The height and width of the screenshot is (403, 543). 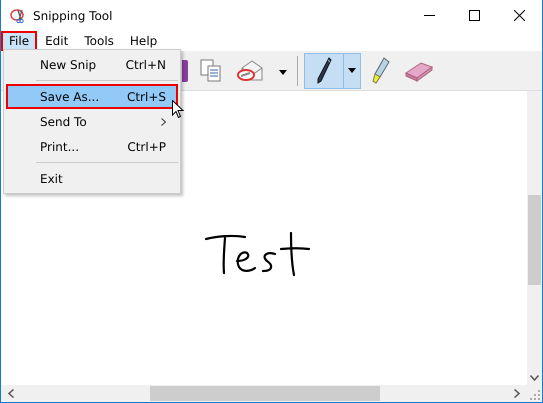 I want to click on menu-item: Tools, so click(x=99, y=41).